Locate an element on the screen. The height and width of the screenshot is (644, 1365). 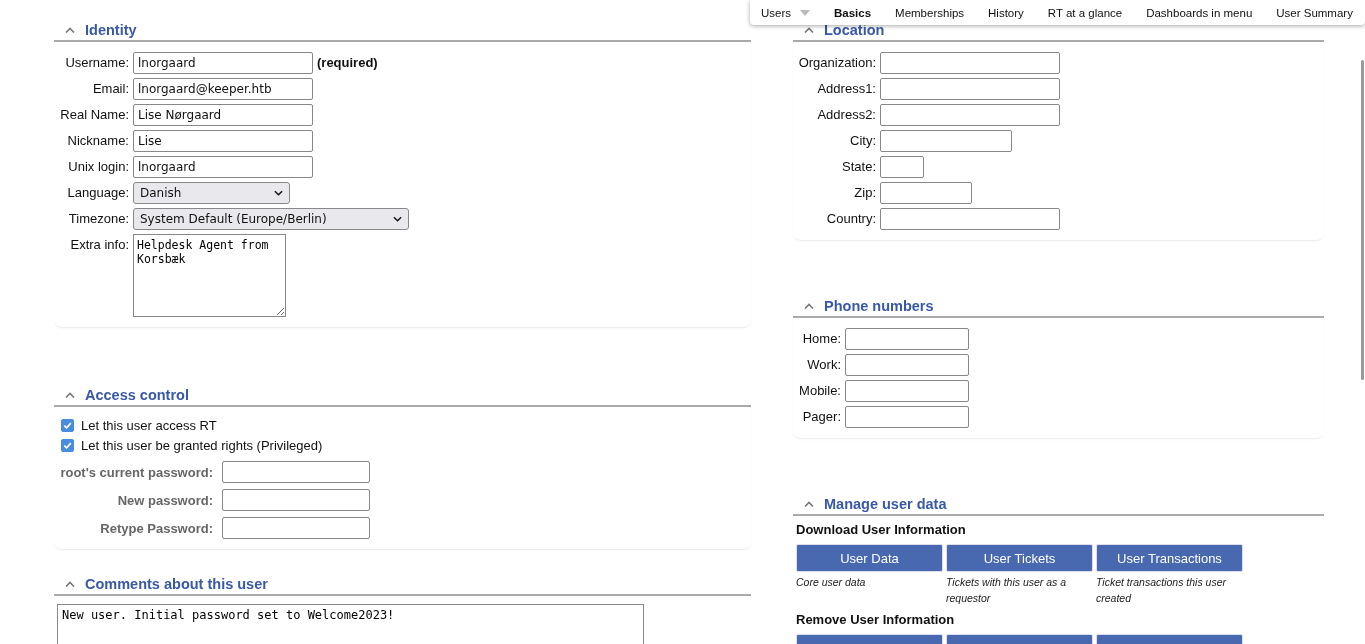
section-header: Comments about this user is located at coordinates (402, 585).